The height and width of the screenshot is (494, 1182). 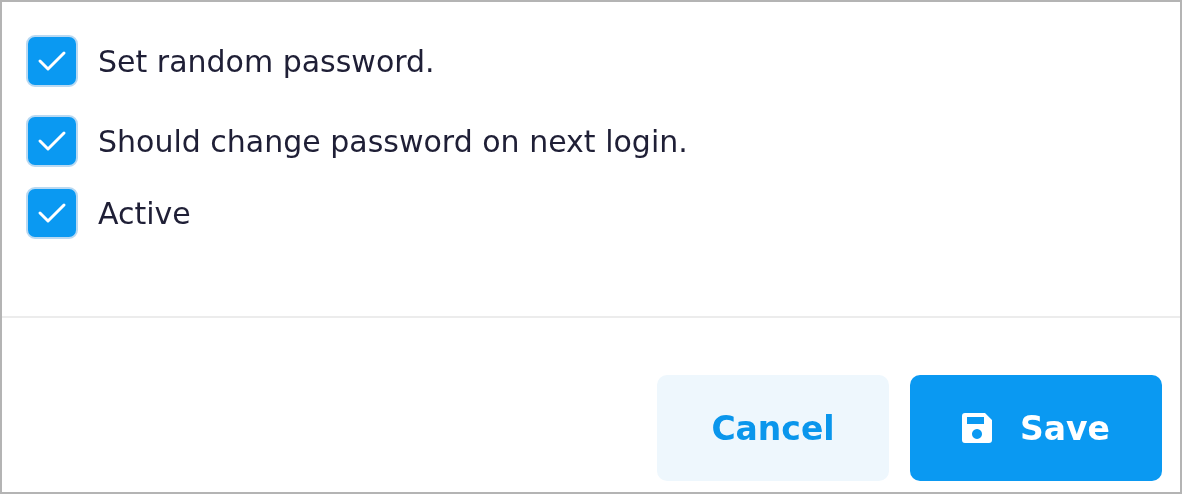 I want to click on checkbox-label: Set random password., so click(x=266, y=61).